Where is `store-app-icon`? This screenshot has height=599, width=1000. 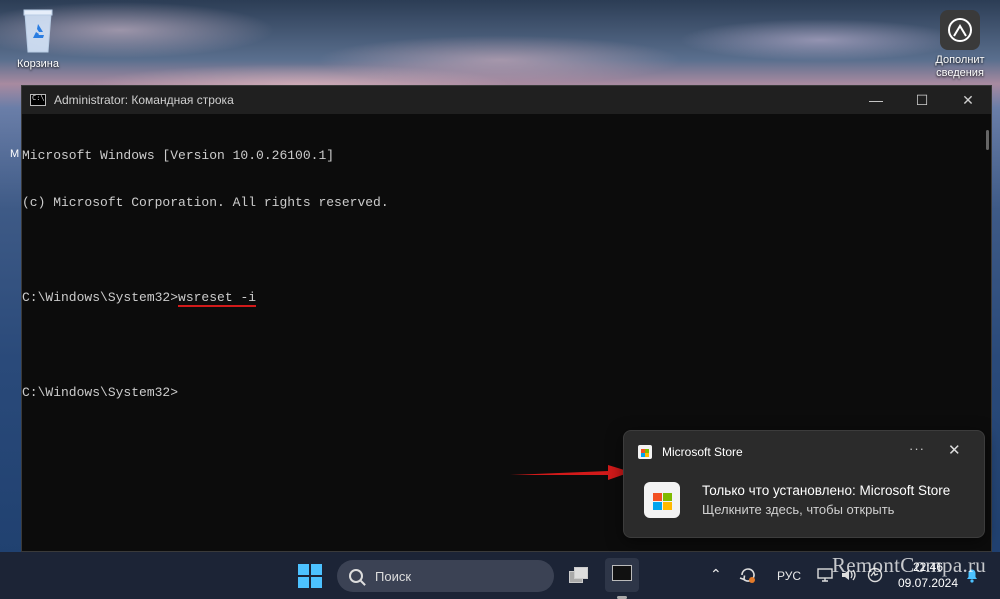
store-app-icon is located at coordinates (662, 500).